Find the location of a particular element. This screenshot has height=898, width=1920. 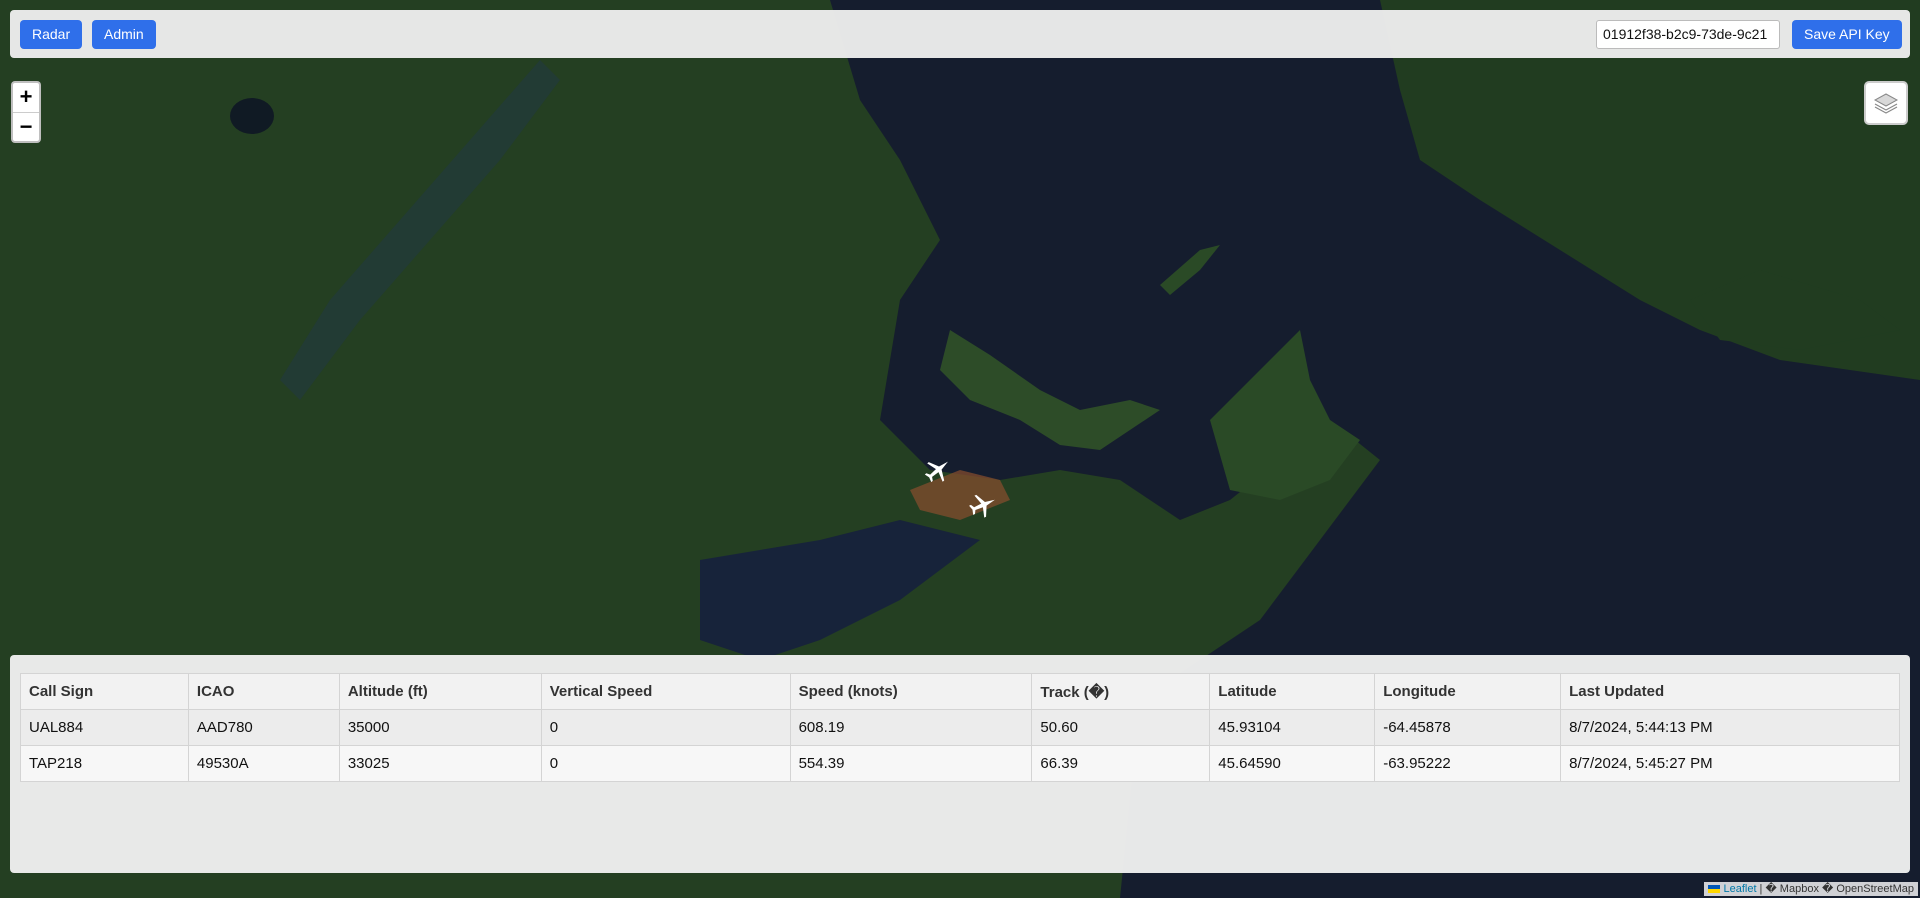

cell-track: 66.39 is located at coordinates (1121, 763).